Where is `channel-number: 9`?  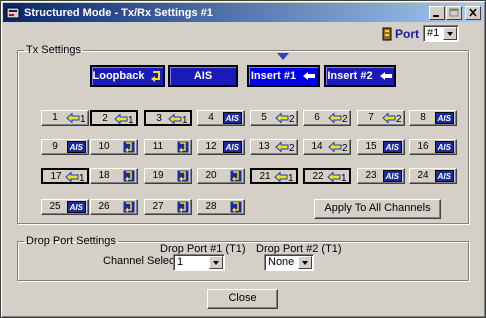 channel-number: 9 is located at coordinates (55, 146).